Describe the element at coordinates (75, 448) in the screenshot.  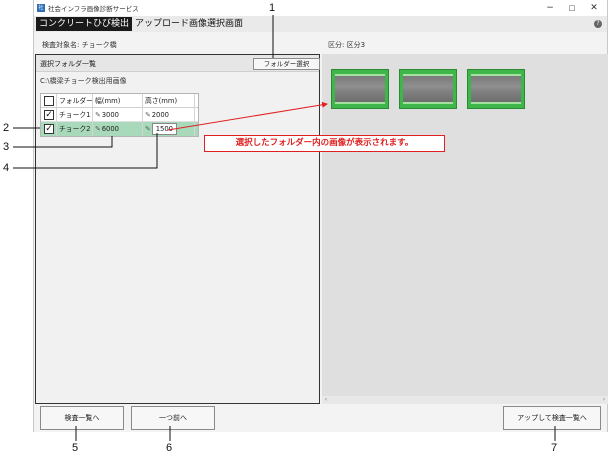
I see `annotation-number-5: 5` at that location.